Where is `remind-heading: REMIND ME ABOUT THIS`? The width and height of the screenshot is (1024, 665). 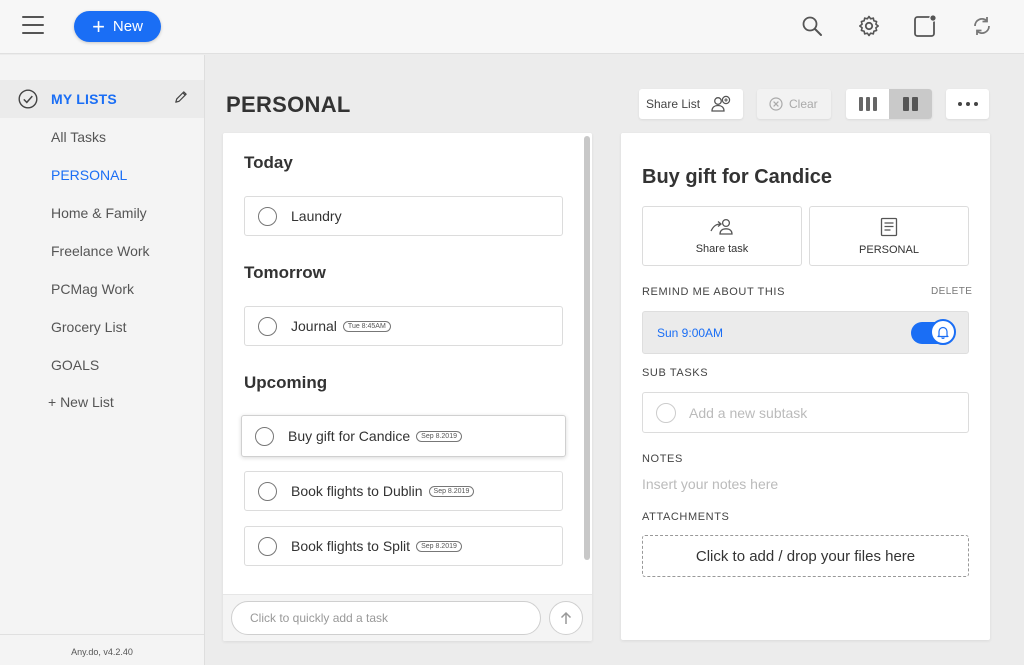
remind-heading: REMIND ME ABOUT THIS is located at coordinates (714, 292).